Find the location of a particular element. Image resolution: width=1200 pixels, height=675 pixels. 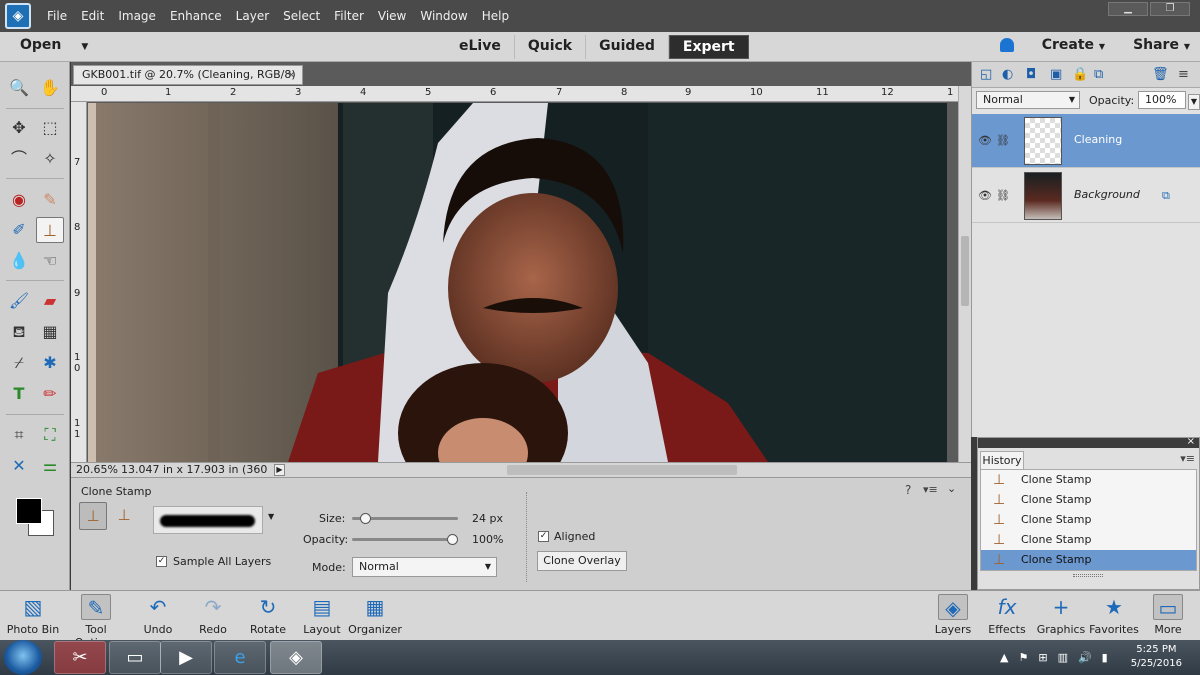

menu-edit: Edit is located at coordinates (92, 16).